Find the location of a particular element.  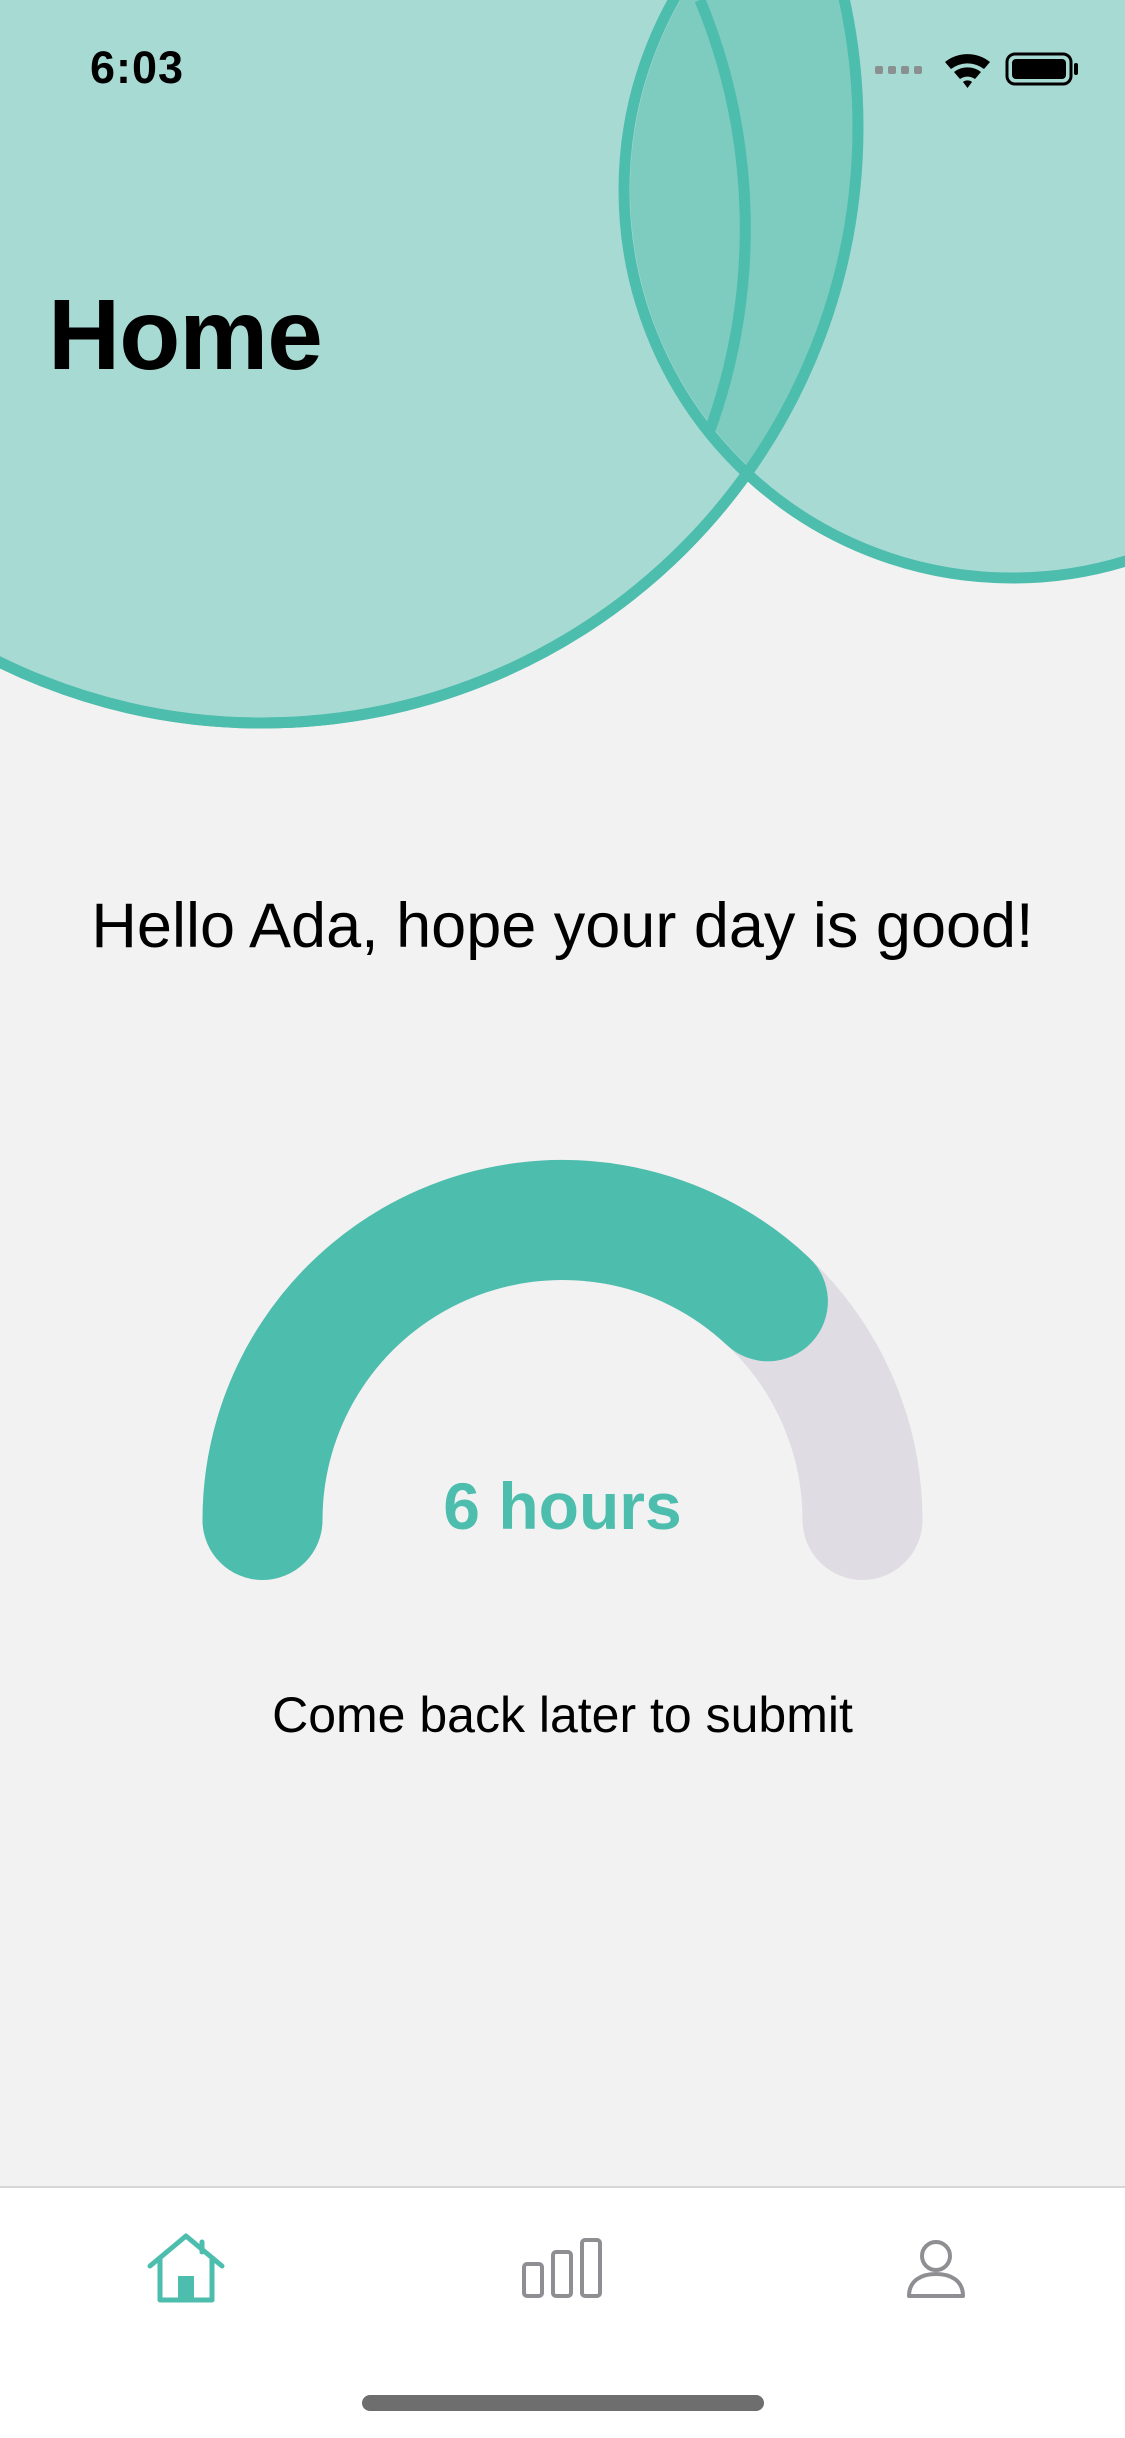

tab-profile is located at coordinates (936, 2268).